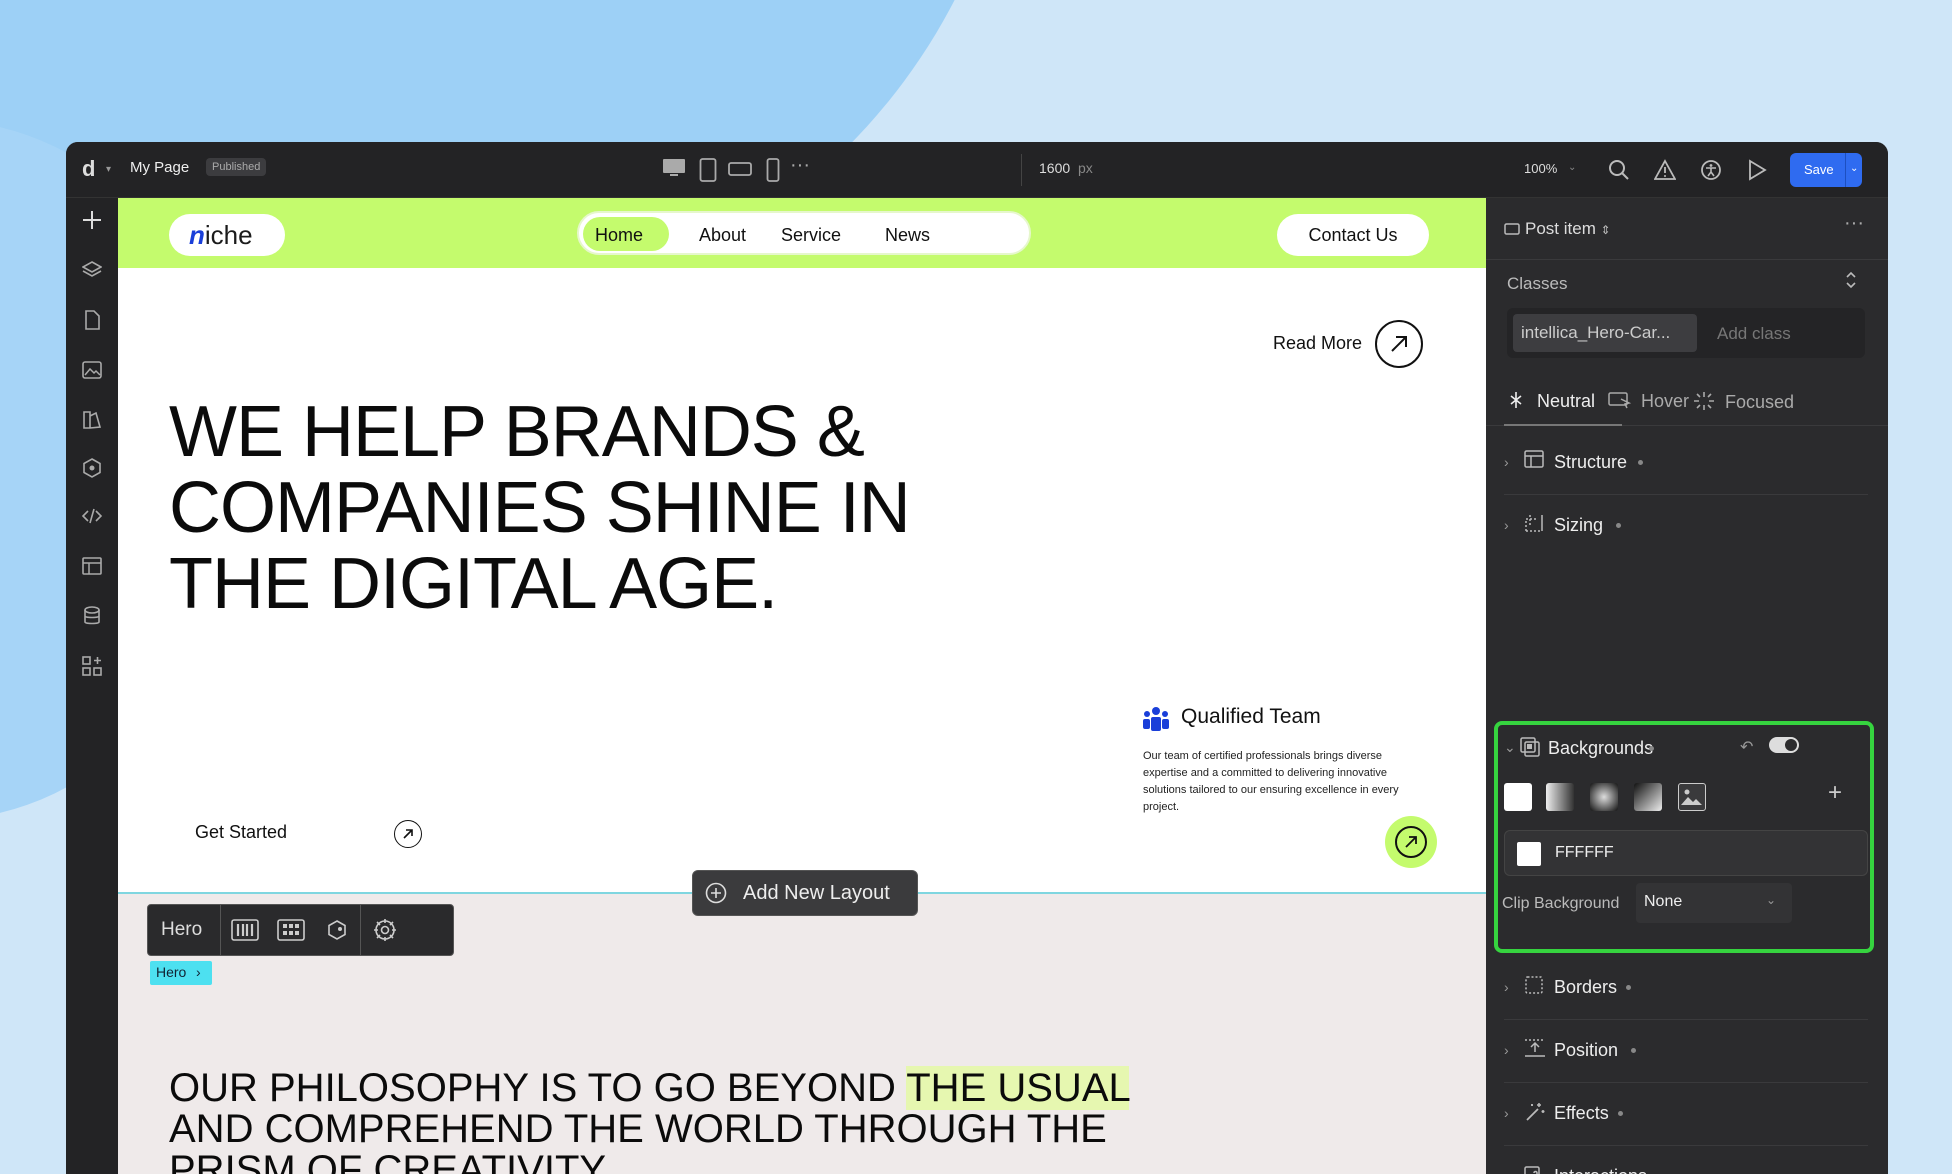 The image size is (1952, 1174). Describe the element at coordinates (1746, 747) in the screenshot. I see `reset-icon: ↶` at that location.